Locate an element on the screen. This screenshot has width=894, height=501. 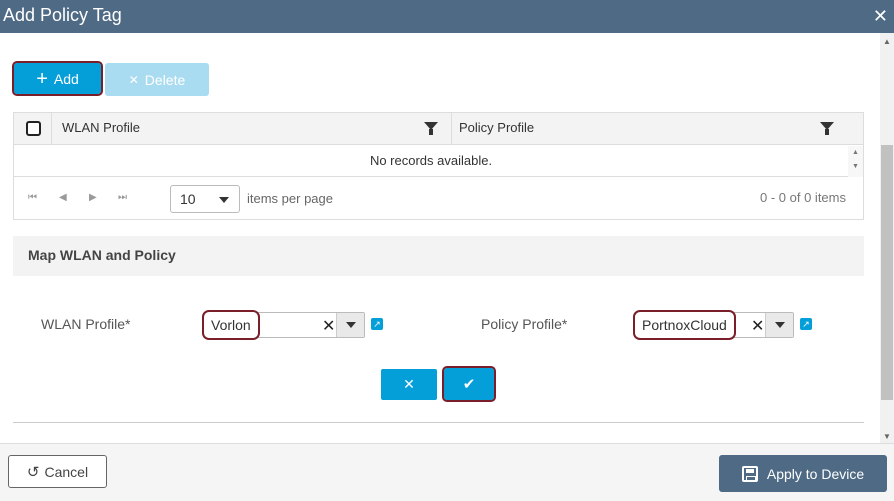
apply-to-device-button: Apply to Device is located at coordinates (803, 473).